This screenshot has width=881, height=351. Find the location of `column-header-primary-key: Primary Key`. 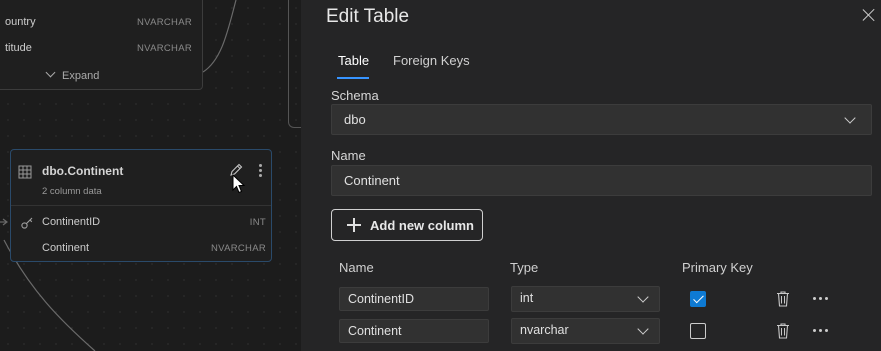

column-header-primary-key: Primary Key is located at coordinates (717, 267).